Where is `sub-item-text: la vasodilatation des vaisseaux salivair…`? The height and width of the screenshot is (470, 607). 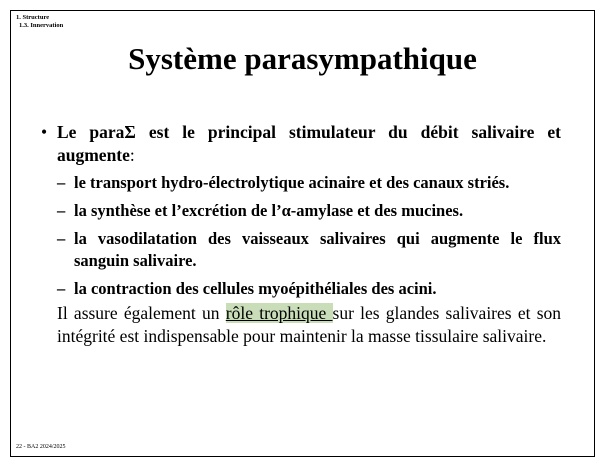
sub-item-text: la vasodilatation des vaisseaux salivair… is located at coordinates (317, 249).